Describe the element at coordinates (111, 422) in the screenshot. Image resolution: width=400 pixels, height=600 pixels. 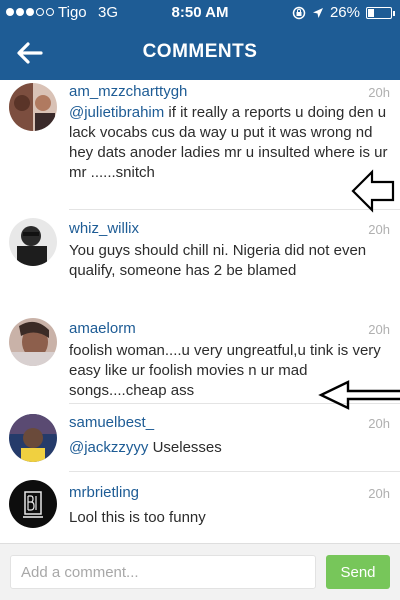
I see `comment-username: samuelbest_` at that location.